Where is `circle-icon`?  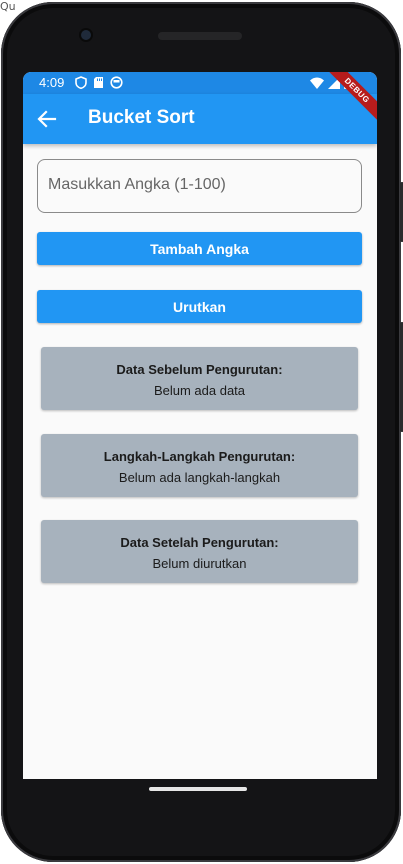
circle-icon is located at coordinates (116, 82).